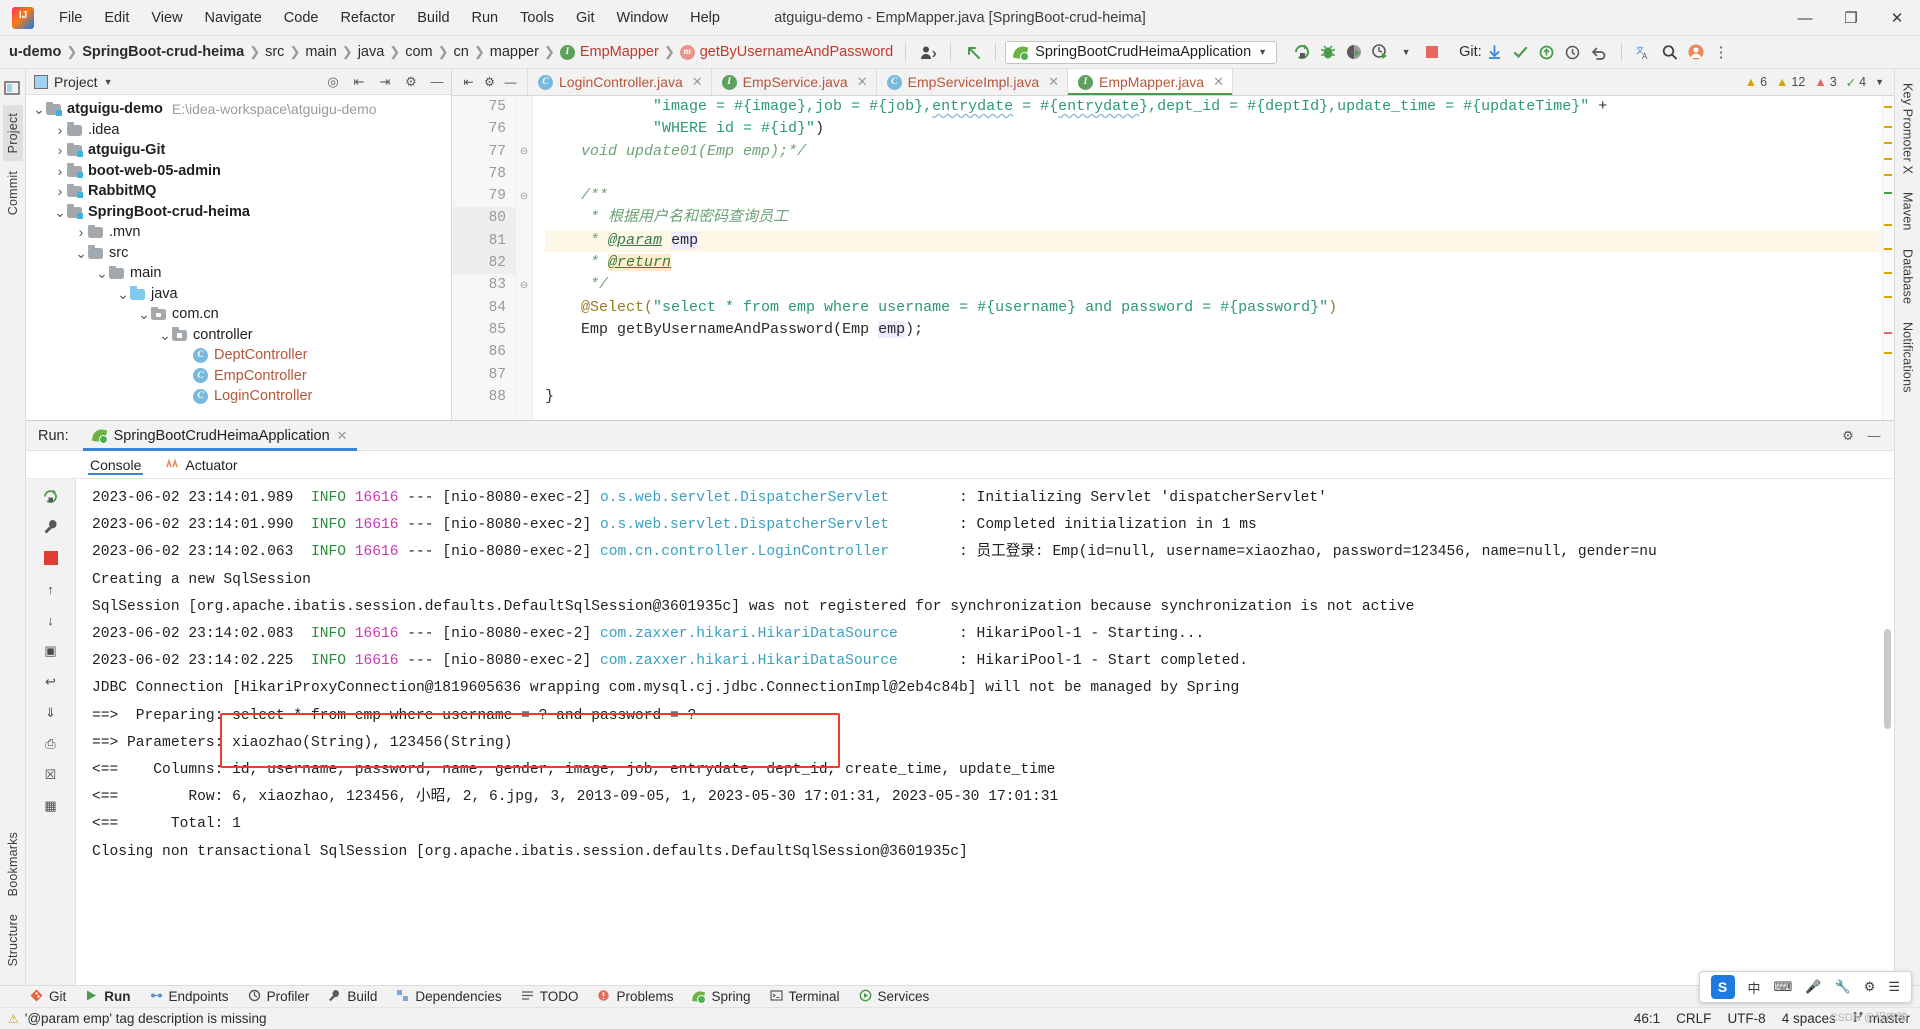 This screenshot has height=1029, width=1920. Describe the element at coordinates (973, 52) in the screenshot. I see `back-arrow-icon` at that location.